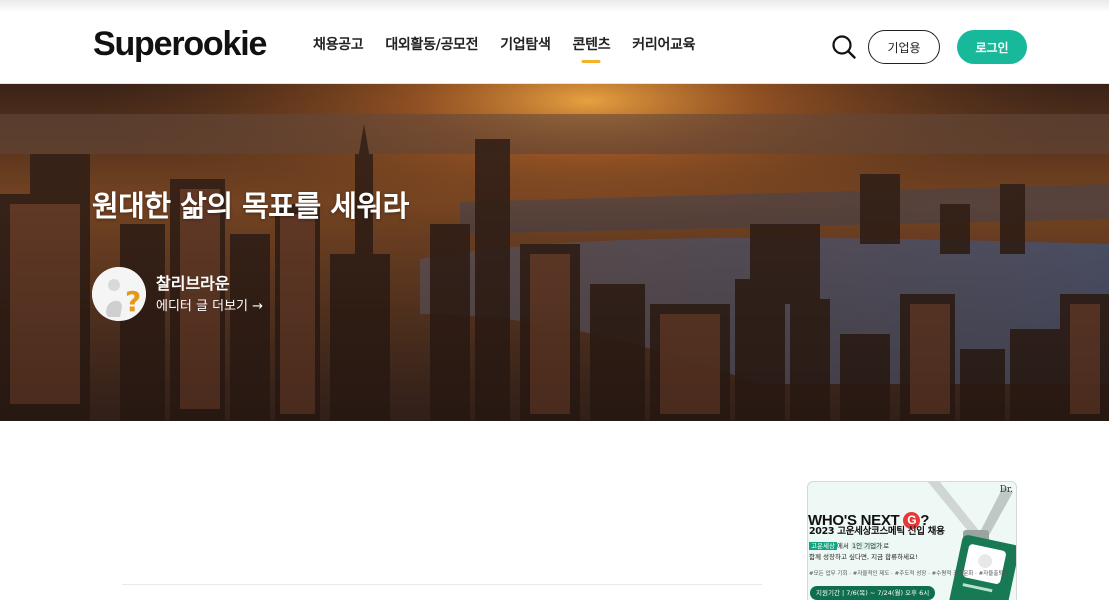 The width and height of the screenshot is (1109, 600). Describe the element at coordinates (877, 531) in the screenshot. I see `ad-subheadline: 2023 고운세상코스메틱 신입 채용` at that location.